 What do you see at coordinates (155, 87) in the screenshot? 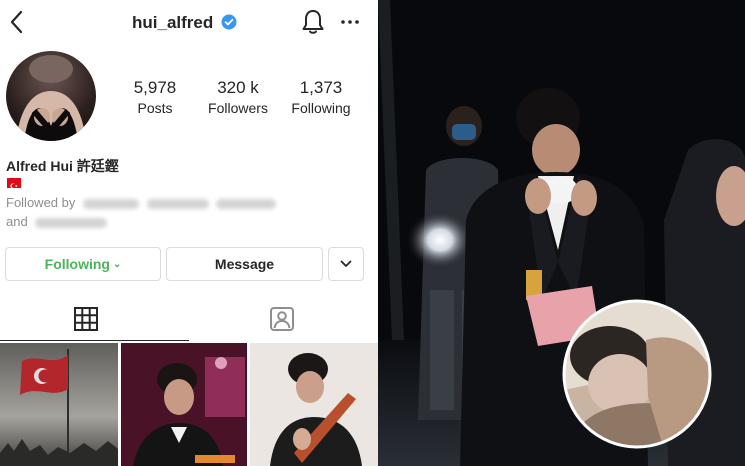
I see `posts-count: 5,978` at bounding box center [155, 87].